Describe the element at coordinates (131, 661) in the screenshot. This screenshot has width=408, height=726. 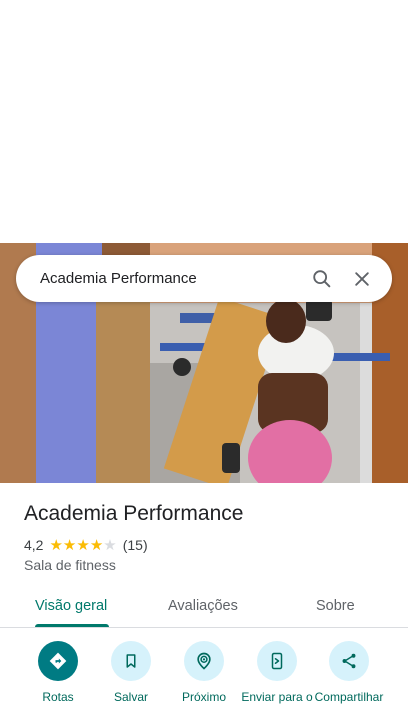
I see `bookmark-icon` at that location.